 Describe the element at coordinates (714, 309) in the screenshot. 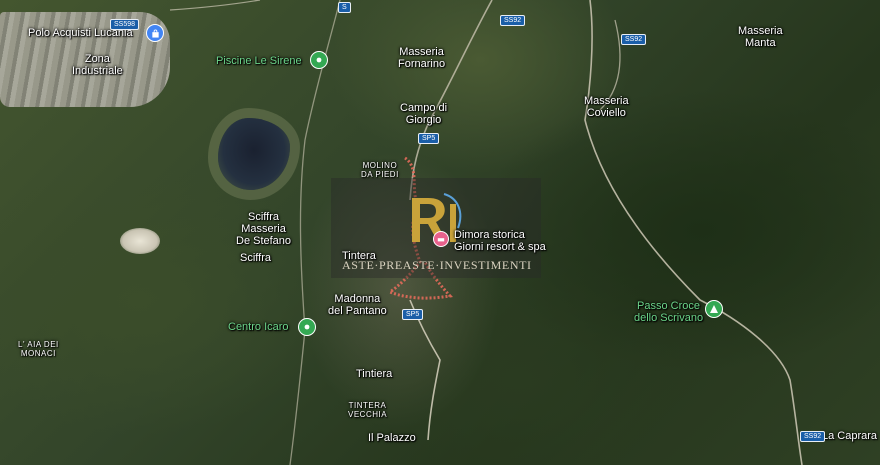

I see `mountain-icon` at that location.